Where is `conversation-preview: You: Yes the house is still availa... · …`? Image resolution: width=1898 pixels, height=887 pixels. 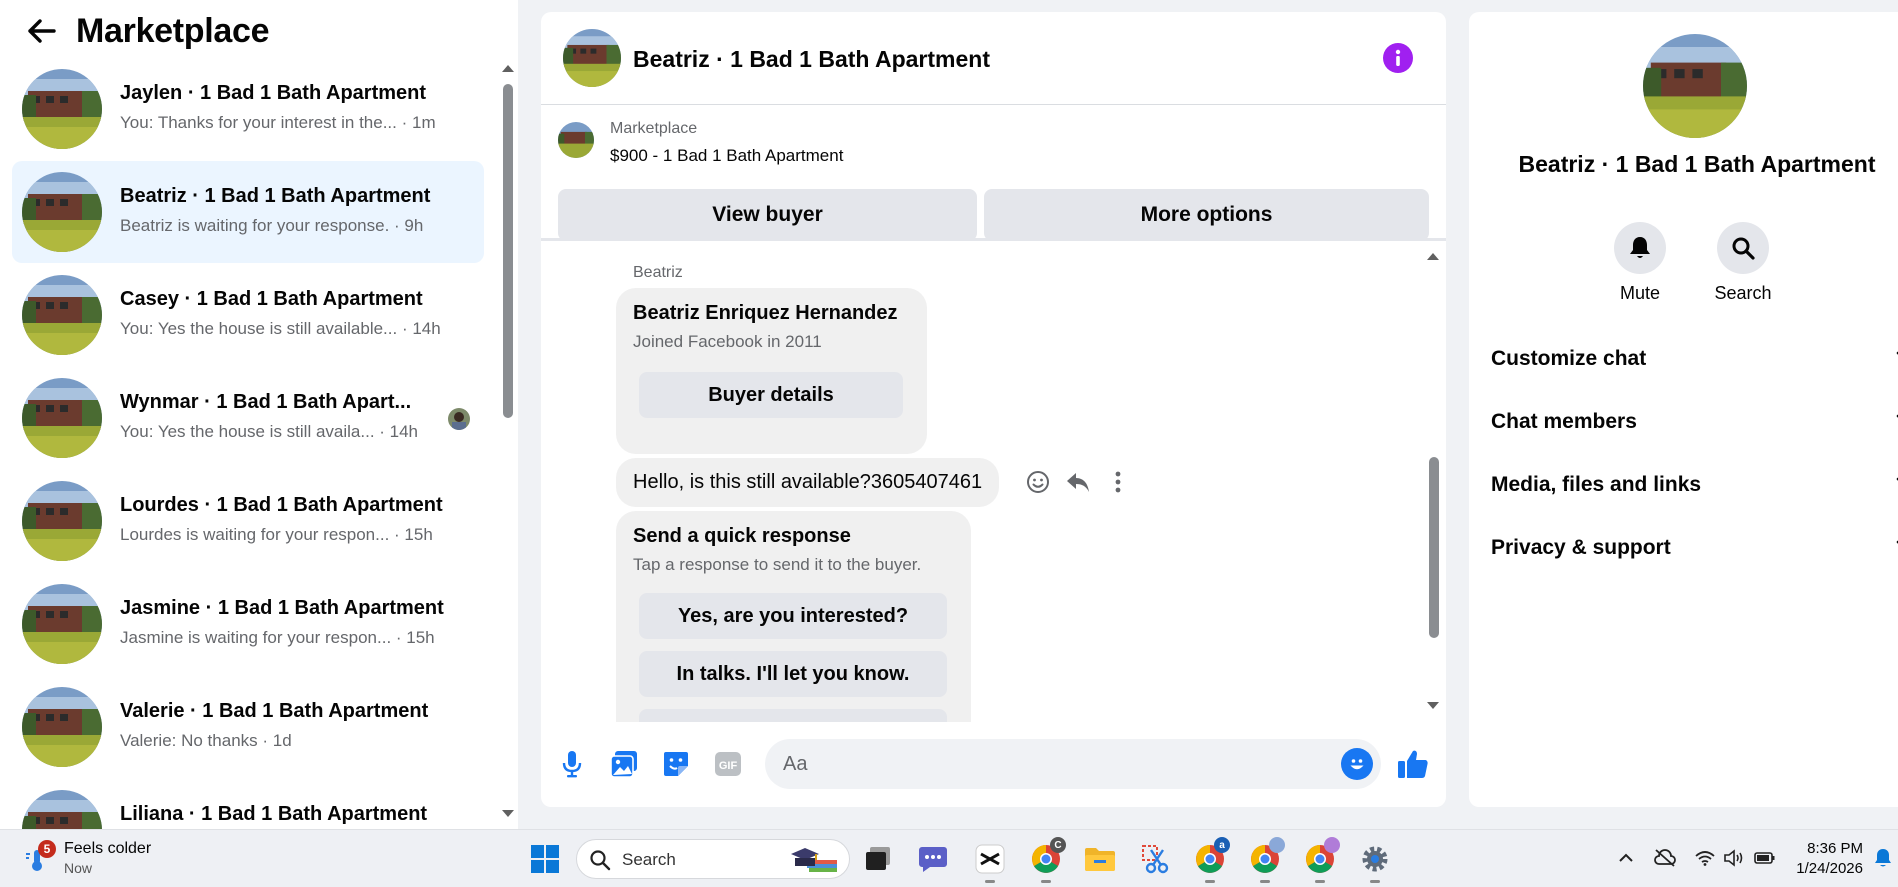
conversation-preview: You: Yes the house is still availa... · … is located at coordinates (269, 431).